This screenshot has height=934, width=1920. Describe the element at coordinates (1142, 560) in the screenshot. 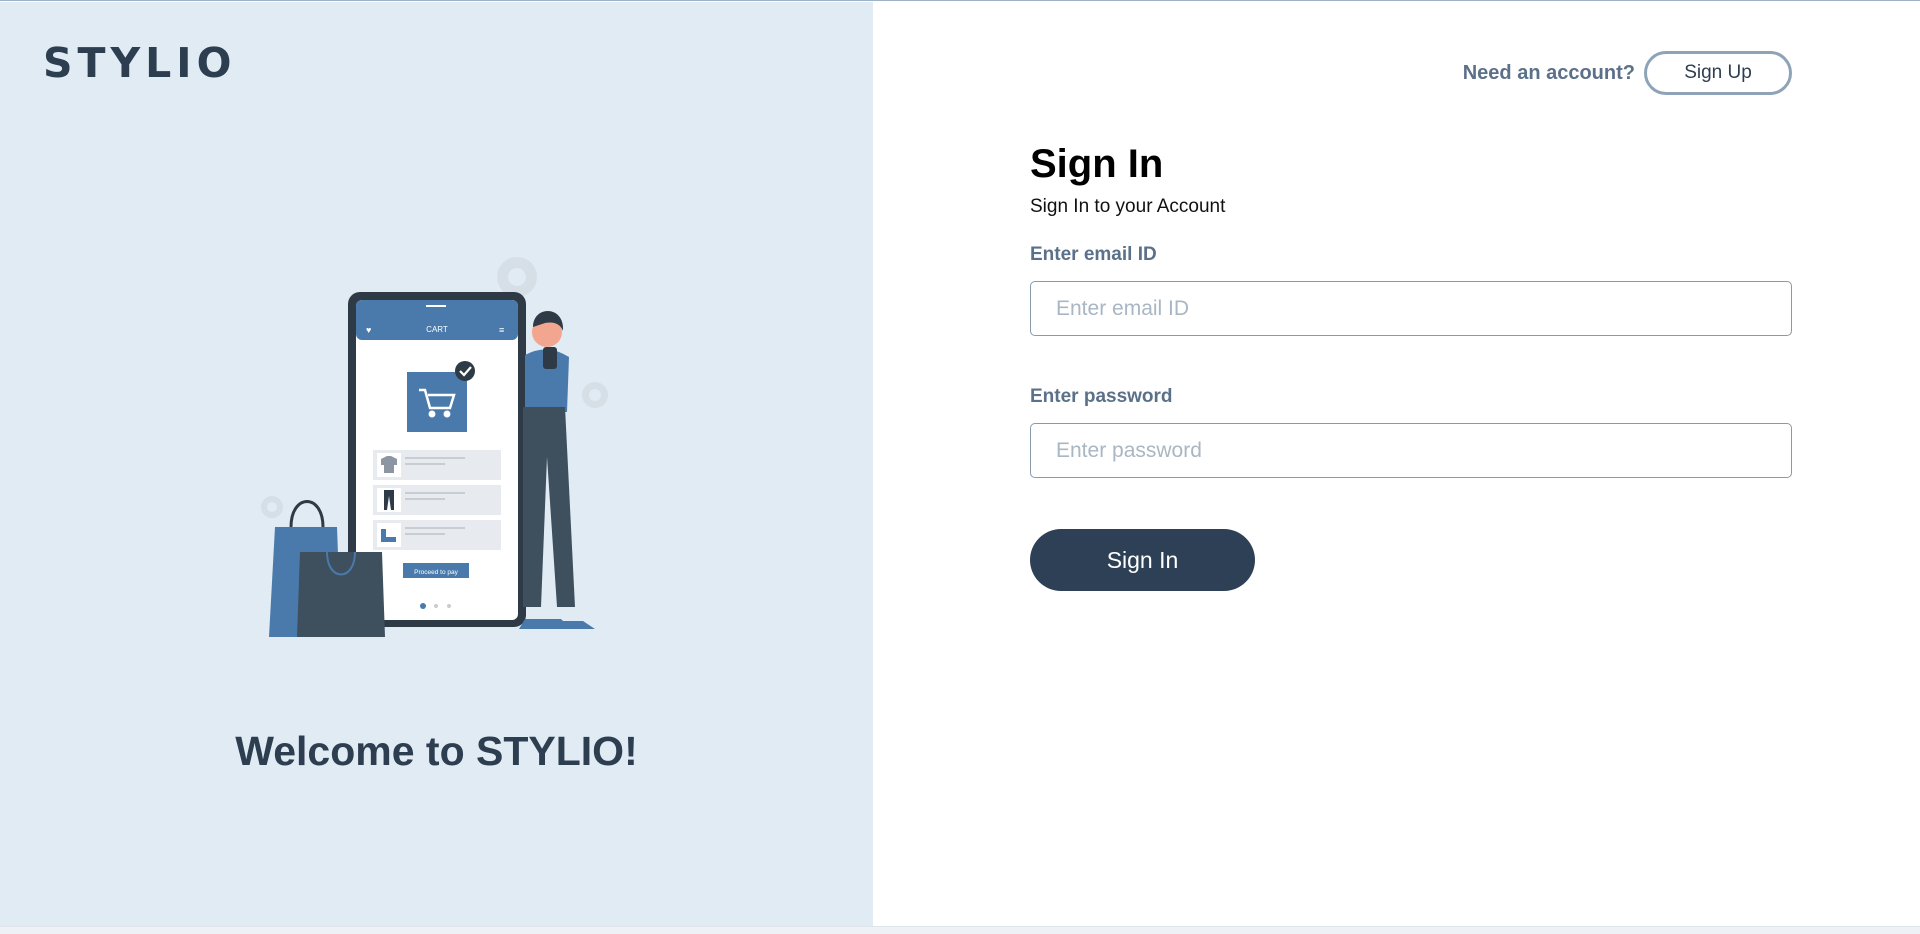

I see `sign-in-button: Sign In` at that location.